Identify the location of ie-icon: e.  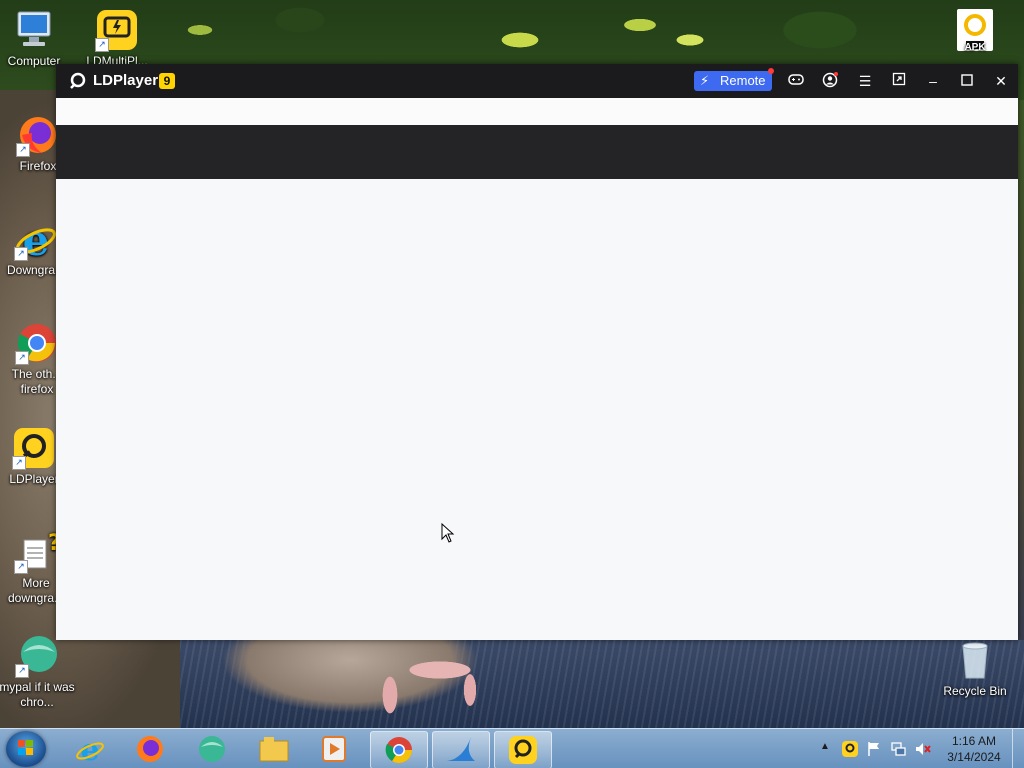
(90, 749).